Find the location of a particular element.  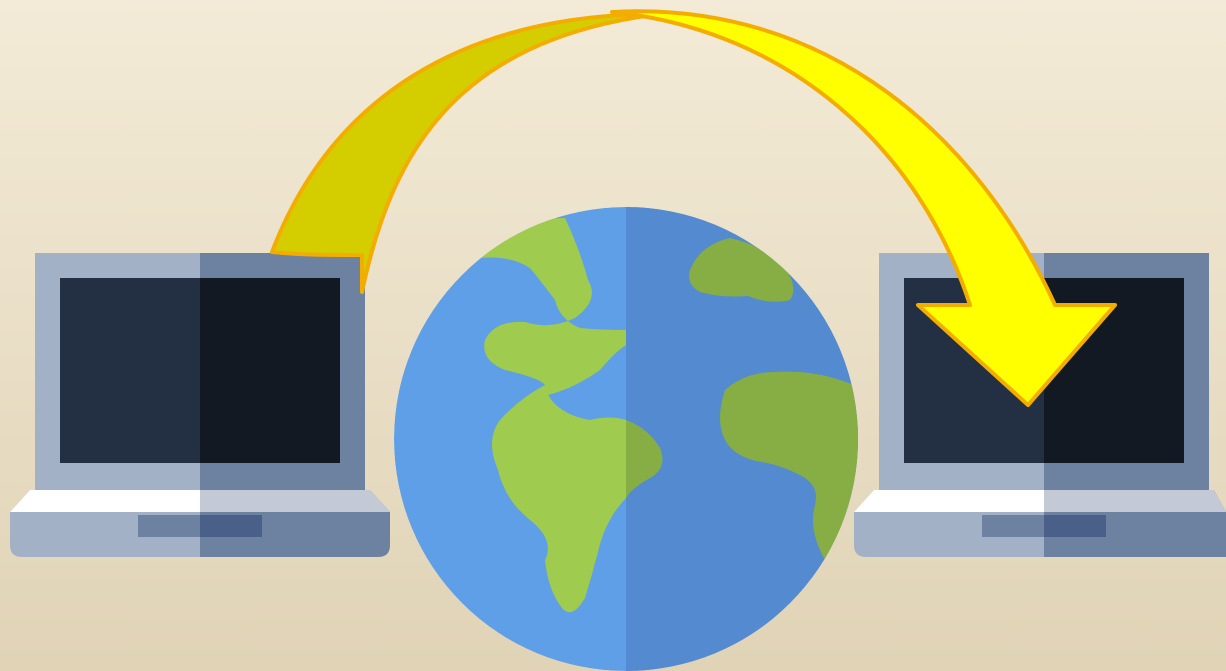

laptop-screen-shade is located at coordinates (270, 370).